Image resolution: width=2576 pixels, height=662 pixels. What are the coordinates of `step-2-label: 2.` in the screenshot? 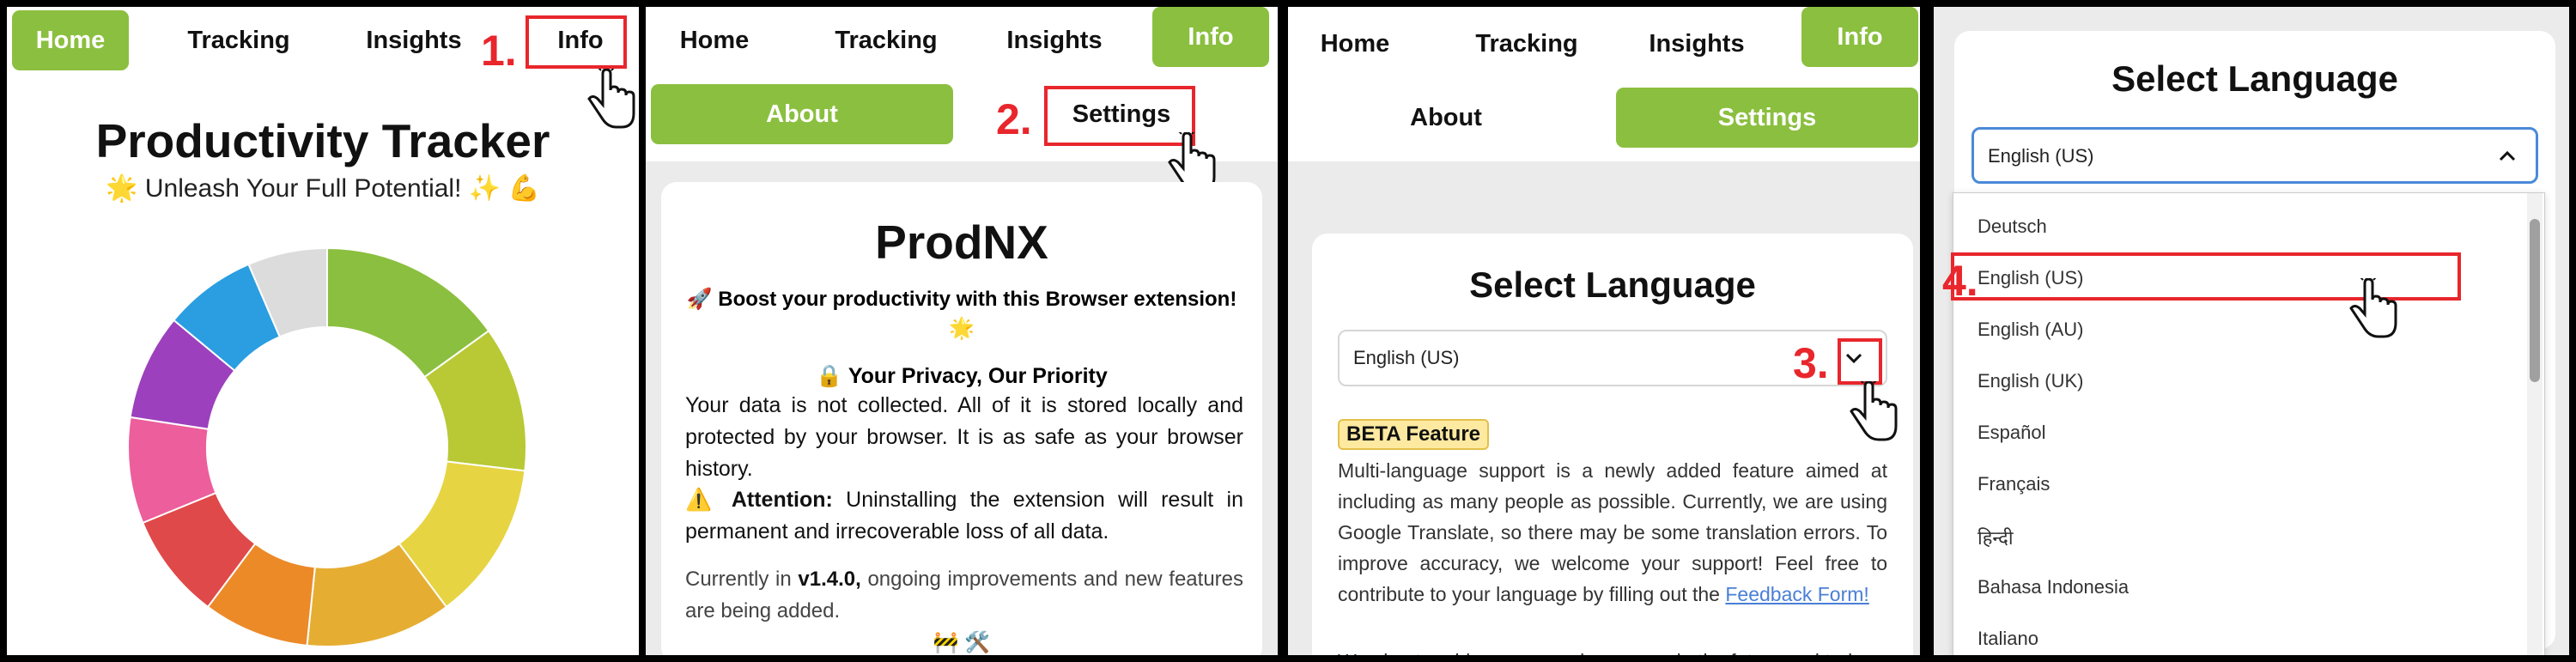 It's located at (1014, 119).